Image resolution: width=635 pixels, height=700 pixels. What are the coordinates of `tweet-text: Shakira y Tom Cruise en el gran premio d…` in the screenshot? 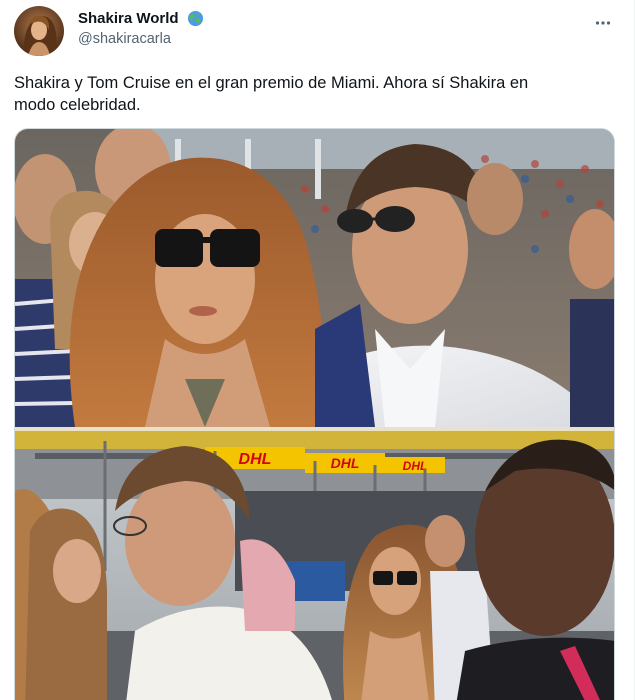 It's located at (271, 94).